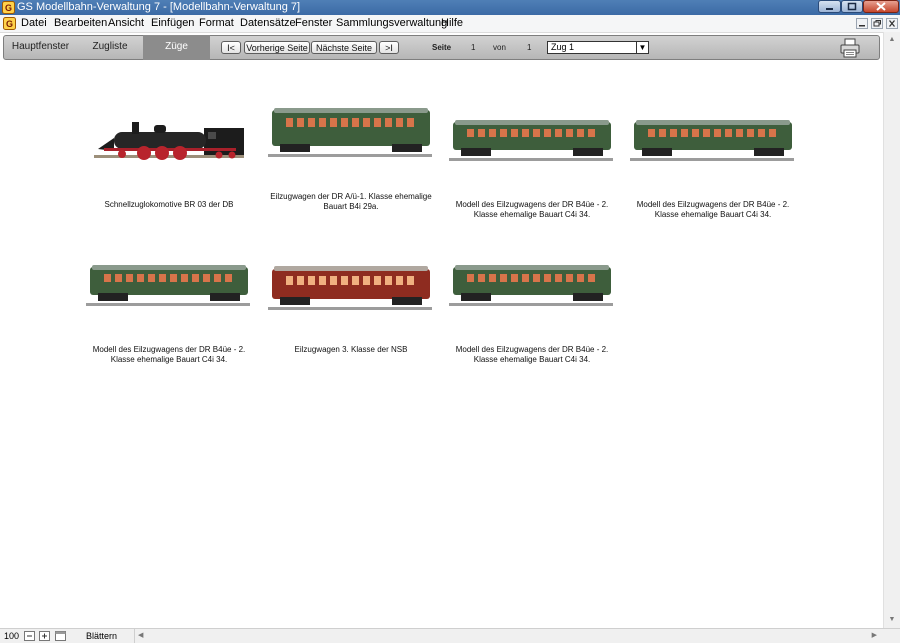 The width and height of the screenshot is (900, 643). Describe the element at coordinates (216, 23) in the screenshot. I see `menu-format: Format` at that location.